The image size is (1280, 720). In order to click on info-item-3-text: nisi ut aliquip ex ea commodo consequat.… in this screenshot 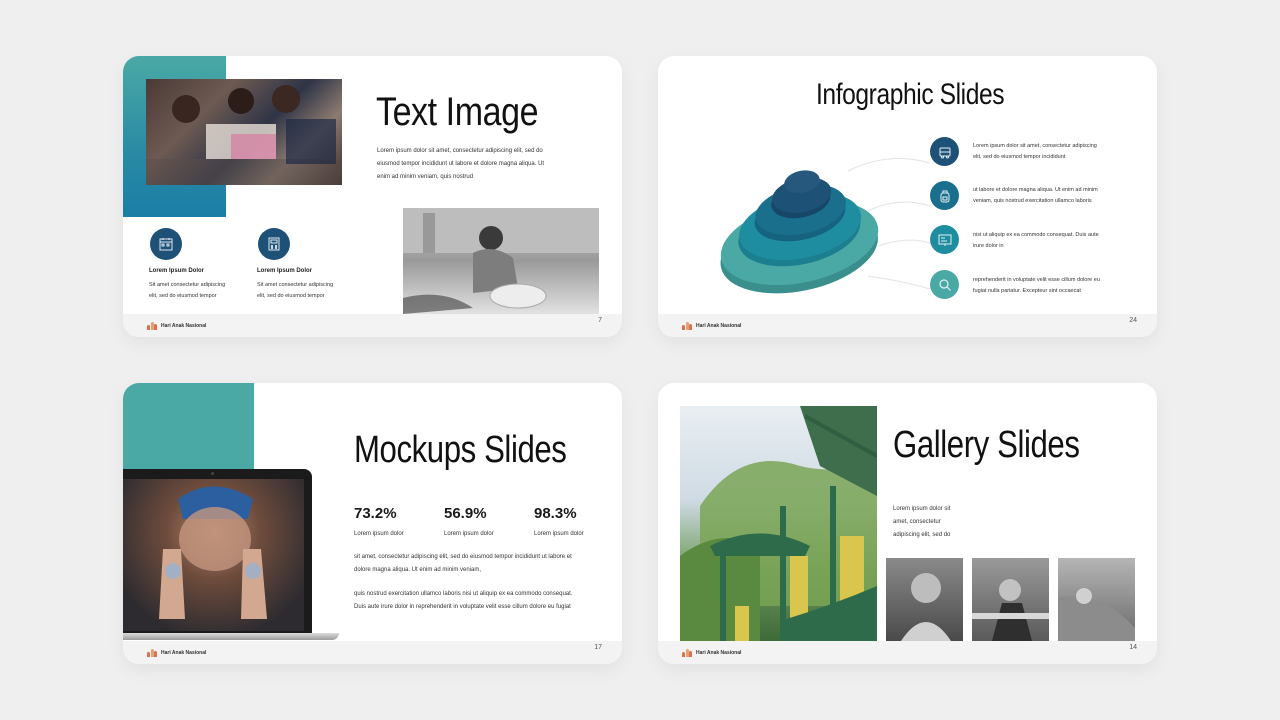, I will do `click(1036, 240)`.